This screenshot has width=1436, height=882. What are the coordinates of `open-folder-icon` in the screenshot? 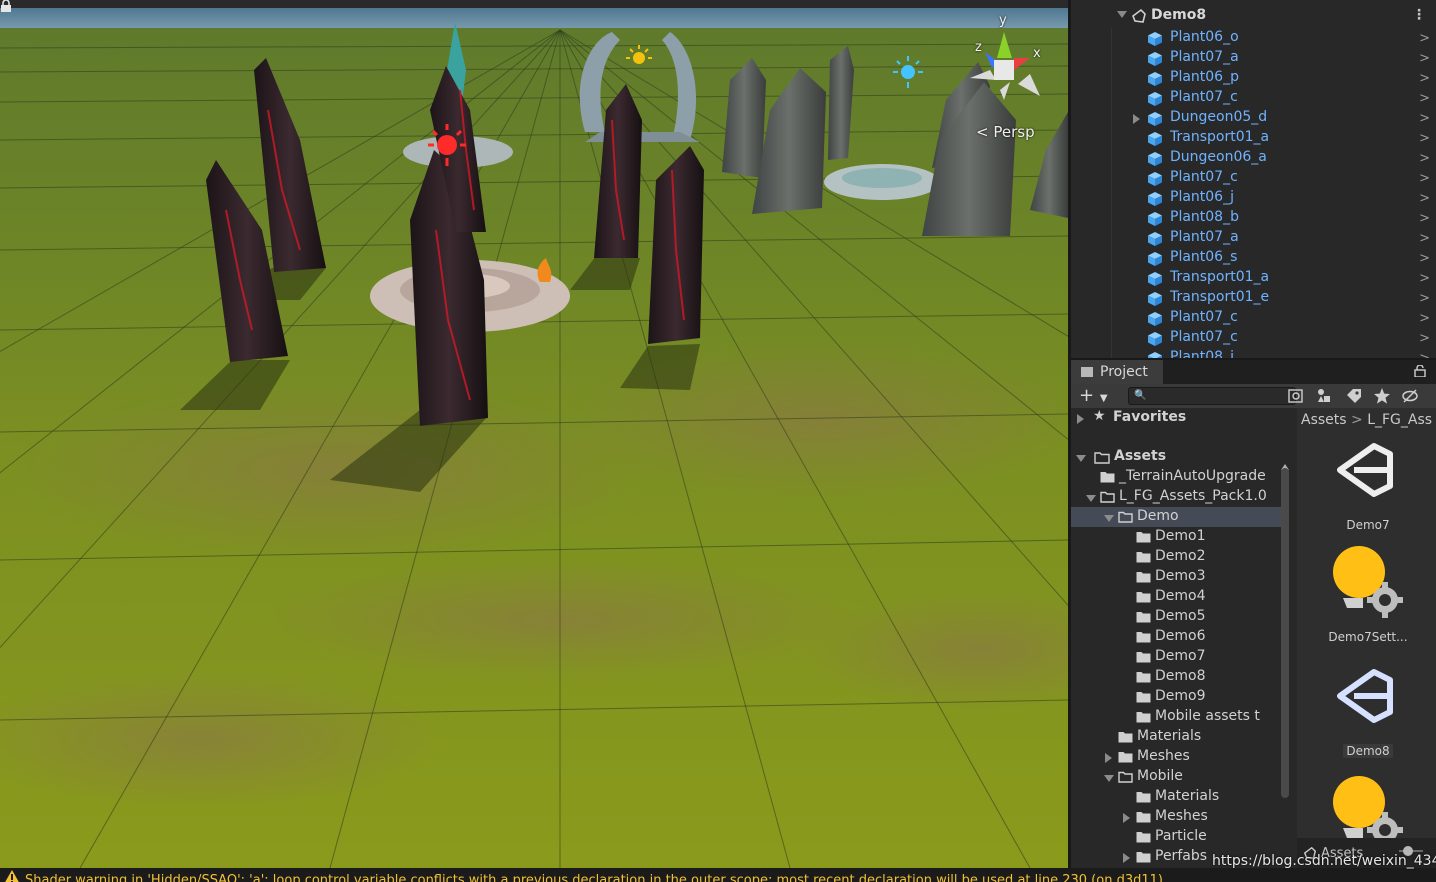 It's located at (1102, 458).